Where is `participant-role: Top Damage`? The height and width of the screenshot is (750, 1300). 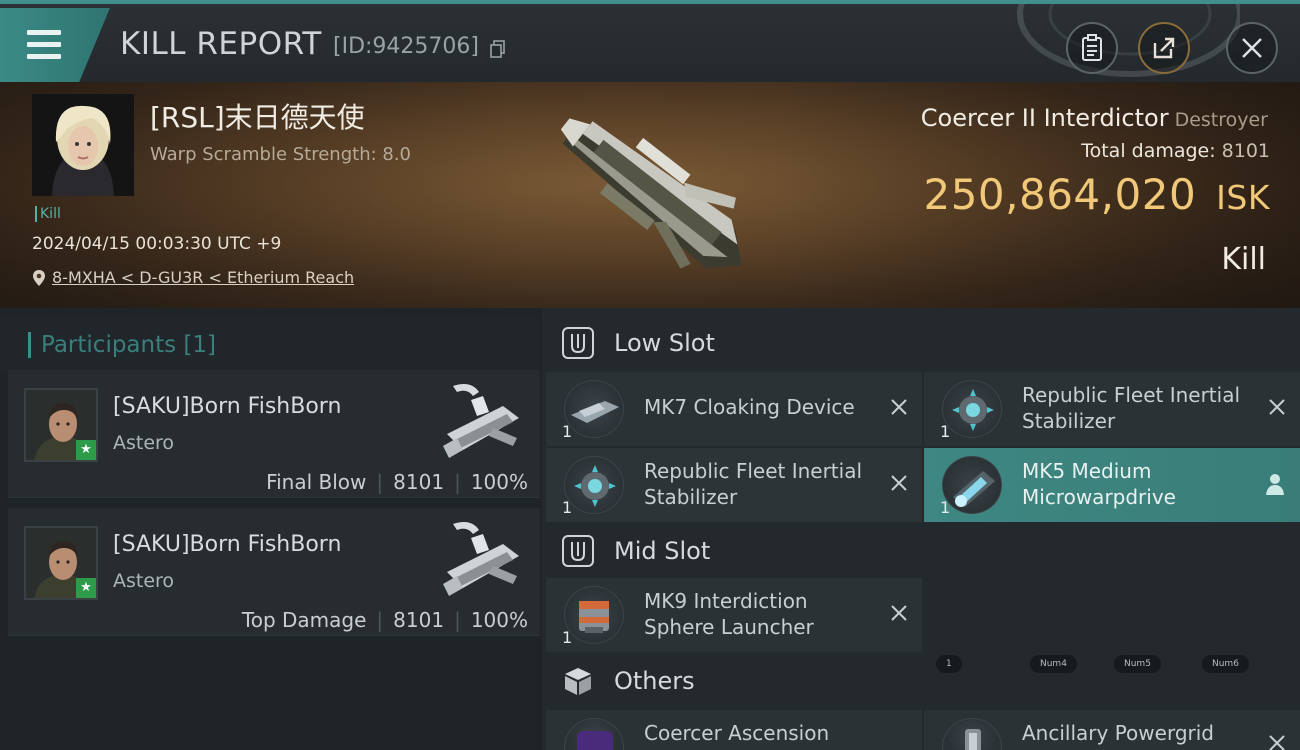 participant-role: Top Damage is located at coordinates (304, 620).